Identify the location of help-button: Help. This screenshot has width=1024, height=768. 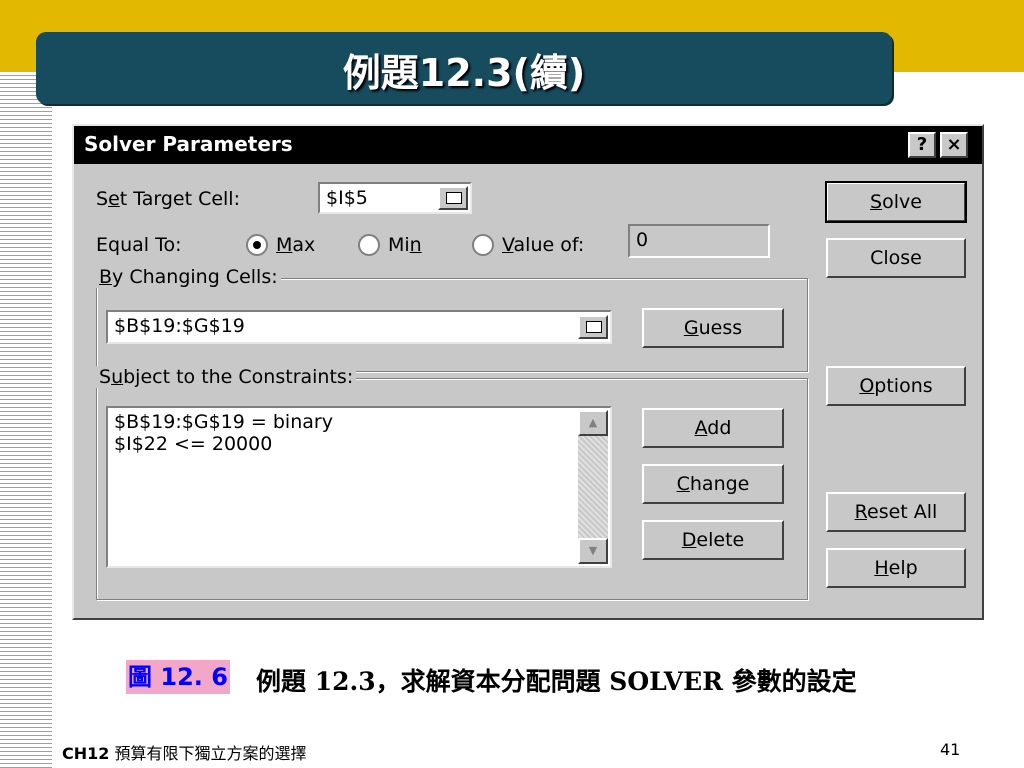
(896, 568).